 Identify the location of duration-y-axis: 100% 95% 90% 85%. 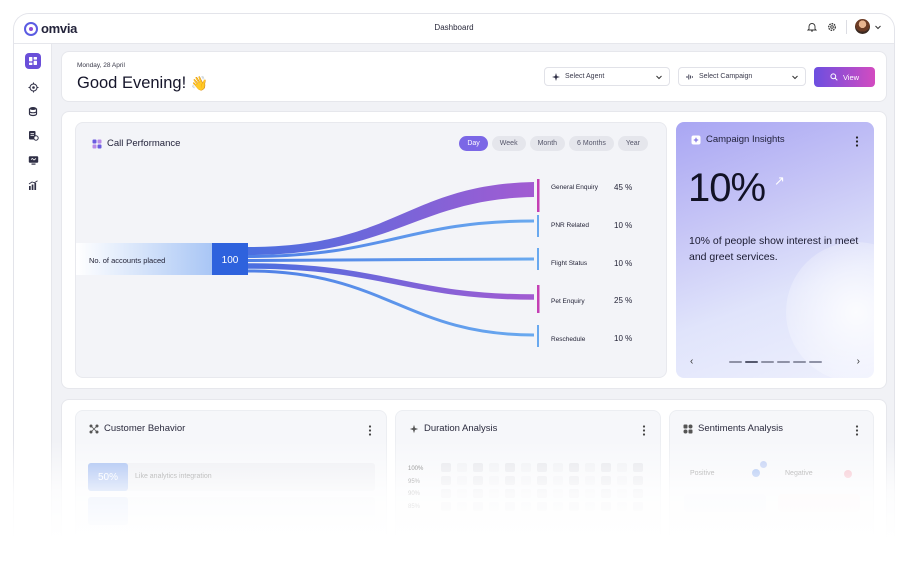
(415, 488).